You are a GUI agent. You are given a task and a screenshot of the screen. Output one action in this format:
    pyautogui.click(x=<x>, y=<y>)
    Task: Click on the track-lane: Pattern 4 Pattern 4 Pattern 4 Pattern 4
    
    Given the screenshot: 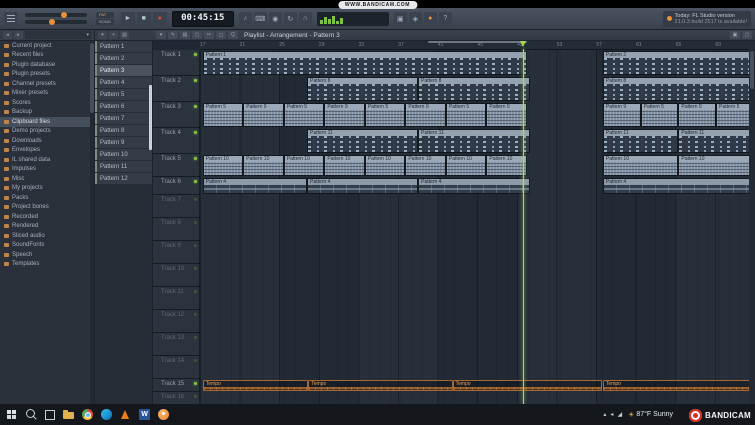 What is the action you would take?
    pyautogui.click(x=477, y=186)
    